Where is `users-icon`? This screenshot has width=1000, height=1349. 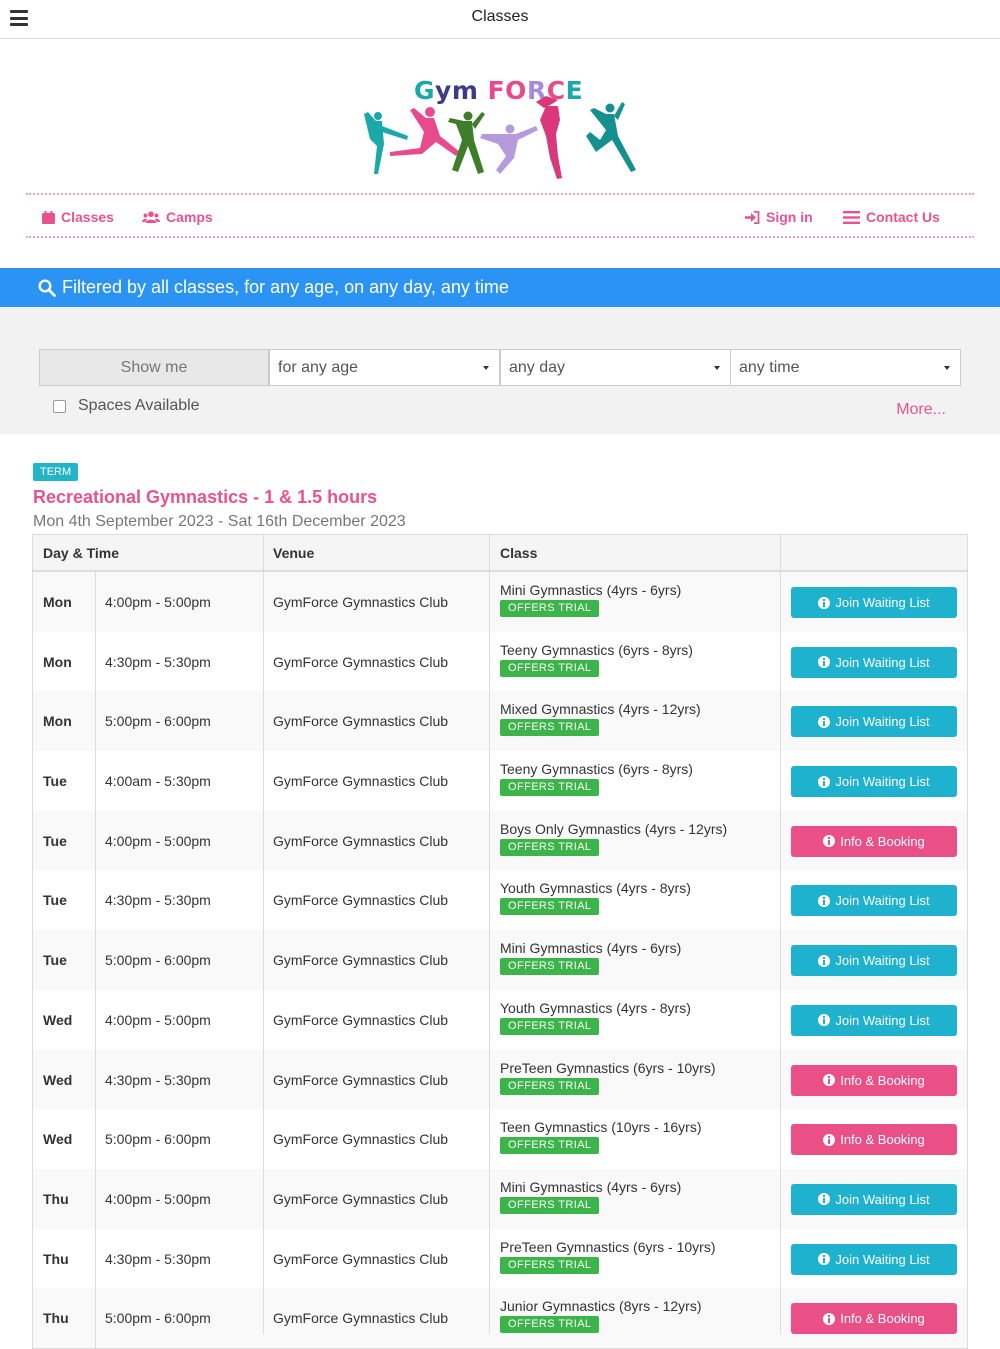 users-icon is located at coordinates (151, 217).